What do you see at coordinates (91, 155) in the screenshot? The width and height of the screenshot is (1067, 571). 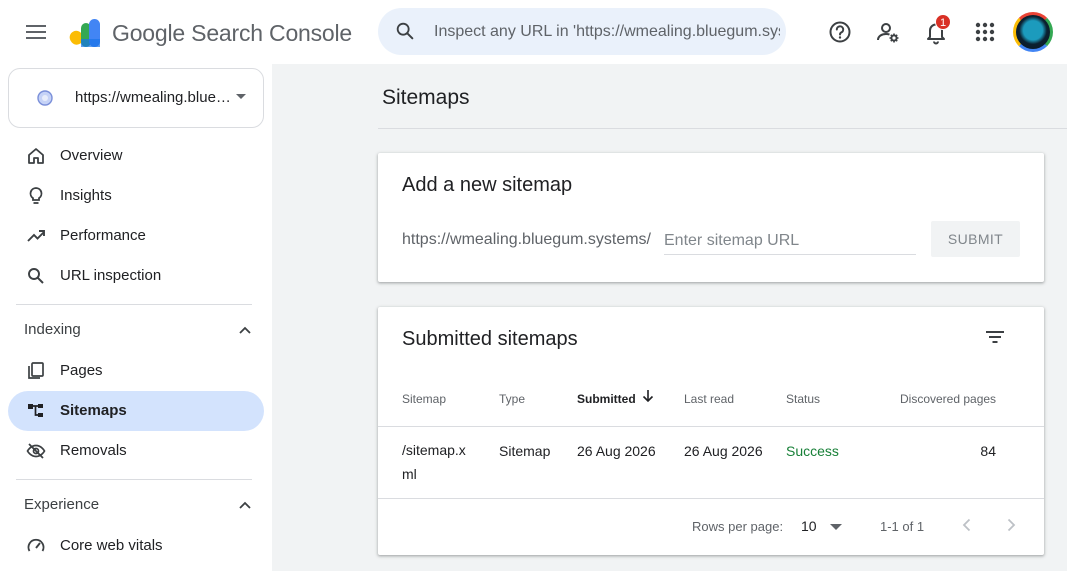 I see `sidebar-item-label: Overview` at bounding box center [91, 155].